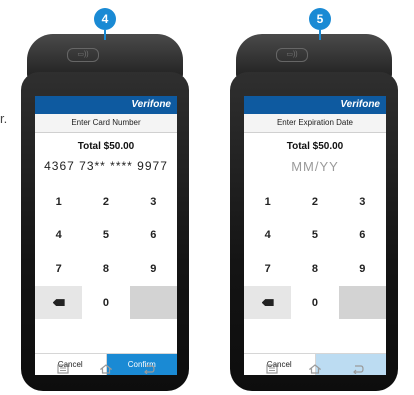 This screenshot has height=395, width=414. I want to click on confirm-button: Confirm, so click(141, 364).